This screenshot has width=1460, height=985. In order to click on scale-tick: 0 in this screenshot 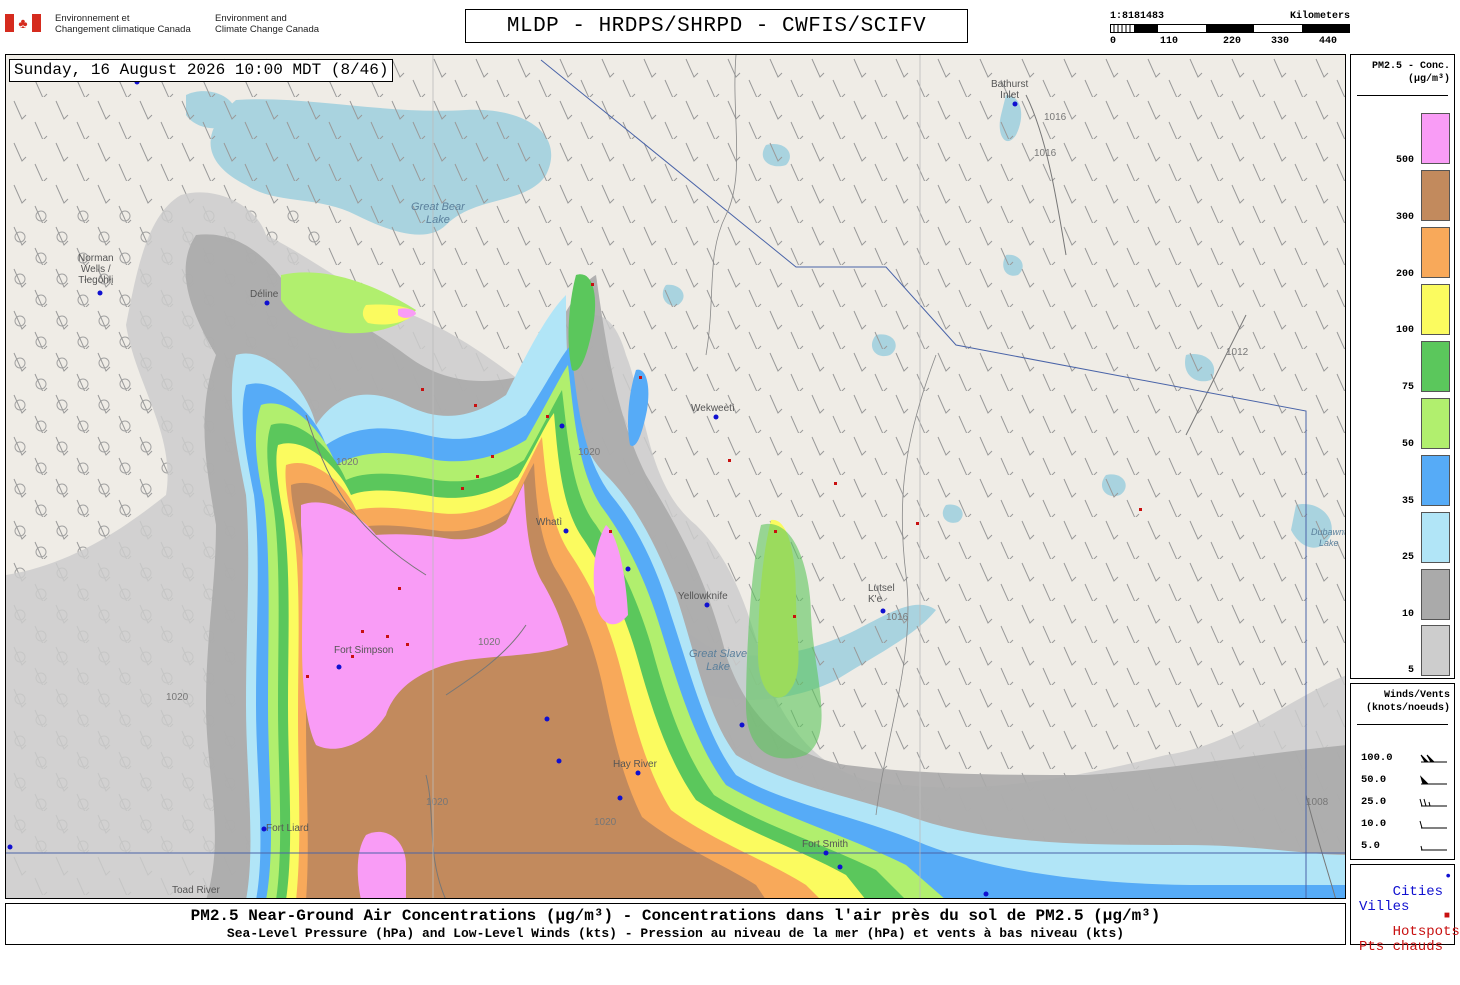, I will do `click(1113, 41)`.